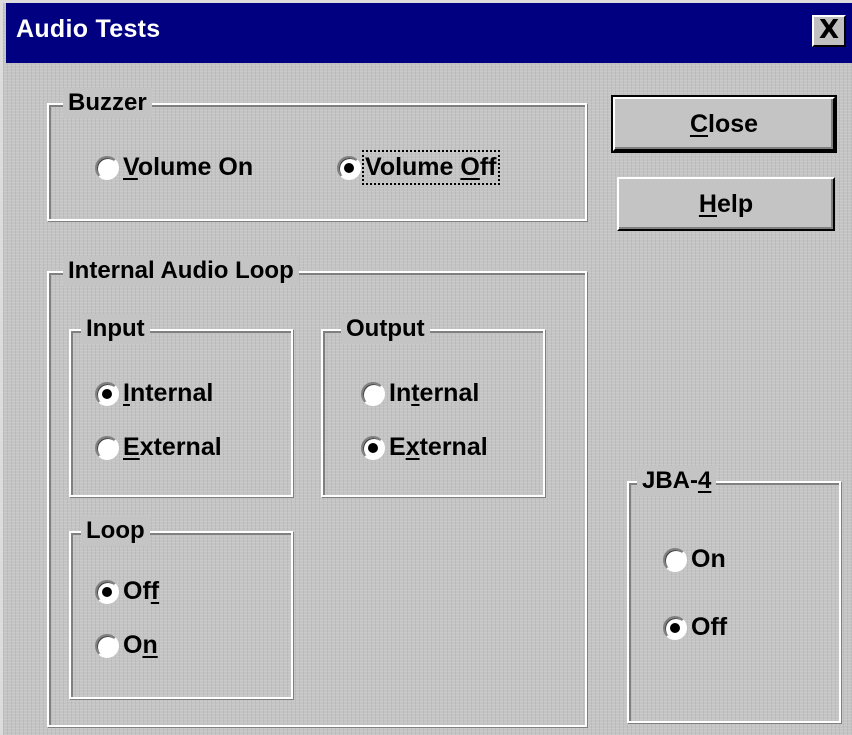 The width and height of the screenshot is (852, 735). I want to click on jba4-legend: JBA-4, so click(677, 481).